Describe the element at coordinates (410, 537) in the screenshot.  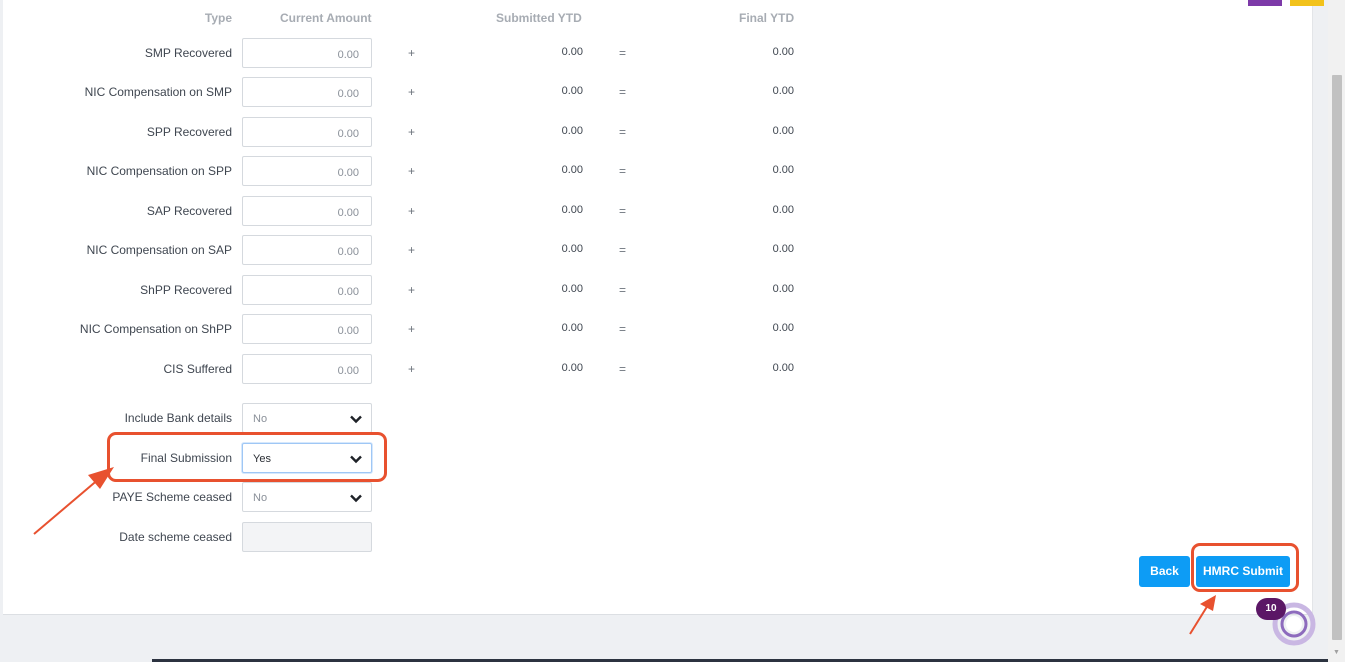
I see `date-ceased-row: Date scheme ceased` at that location.